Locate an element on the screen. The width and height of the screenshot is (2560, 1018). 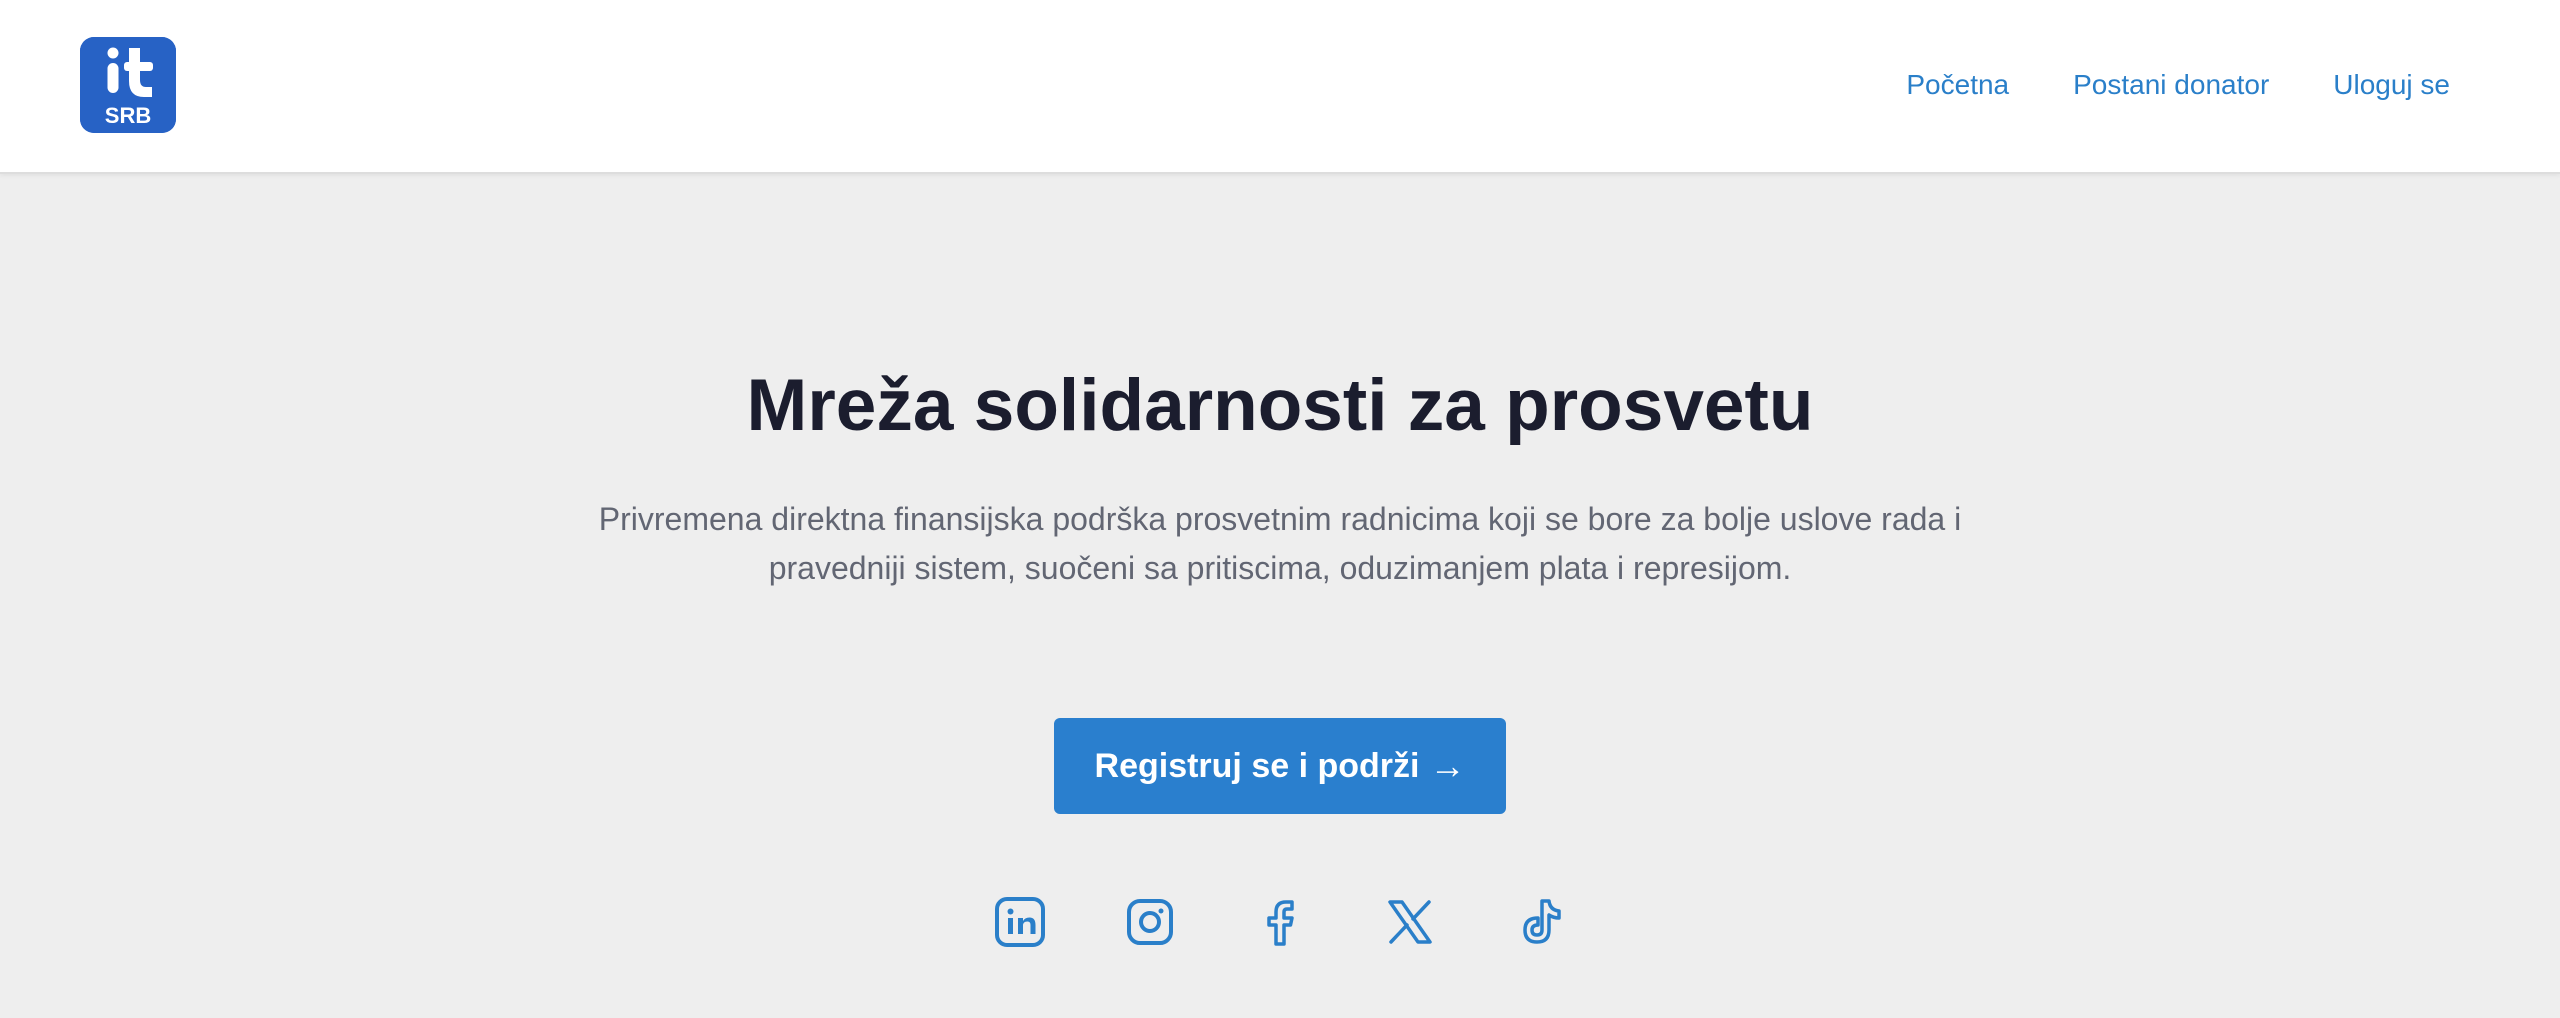
nav-home: Početna is located at coordinates (1957, 85).